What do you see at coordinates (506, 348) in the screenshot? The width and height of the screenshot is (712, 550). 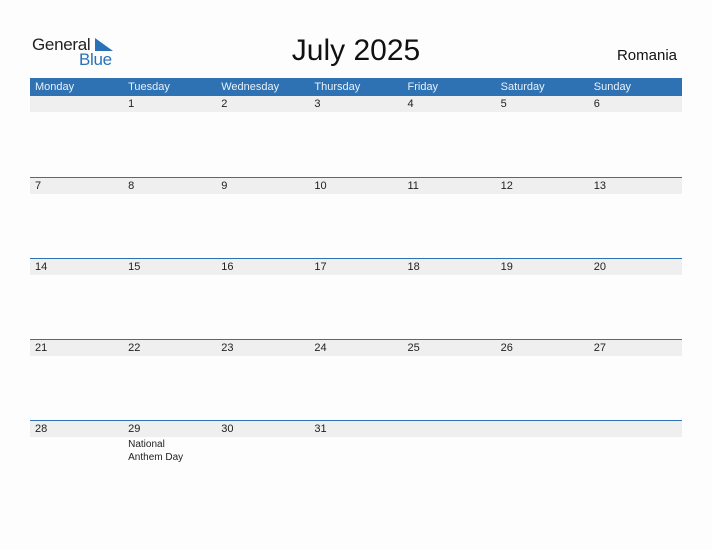 I see `day-number: 26` at bounding box center [506, 348].